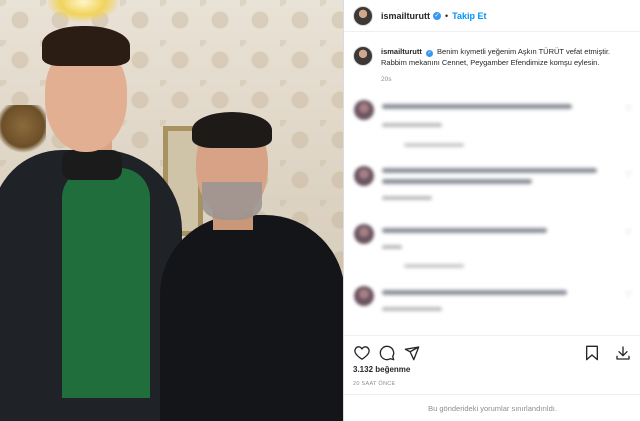  What do you see at coordinates (623, 353) in the screenshot?
I see `download-icon` at bounding box center [623, 353].